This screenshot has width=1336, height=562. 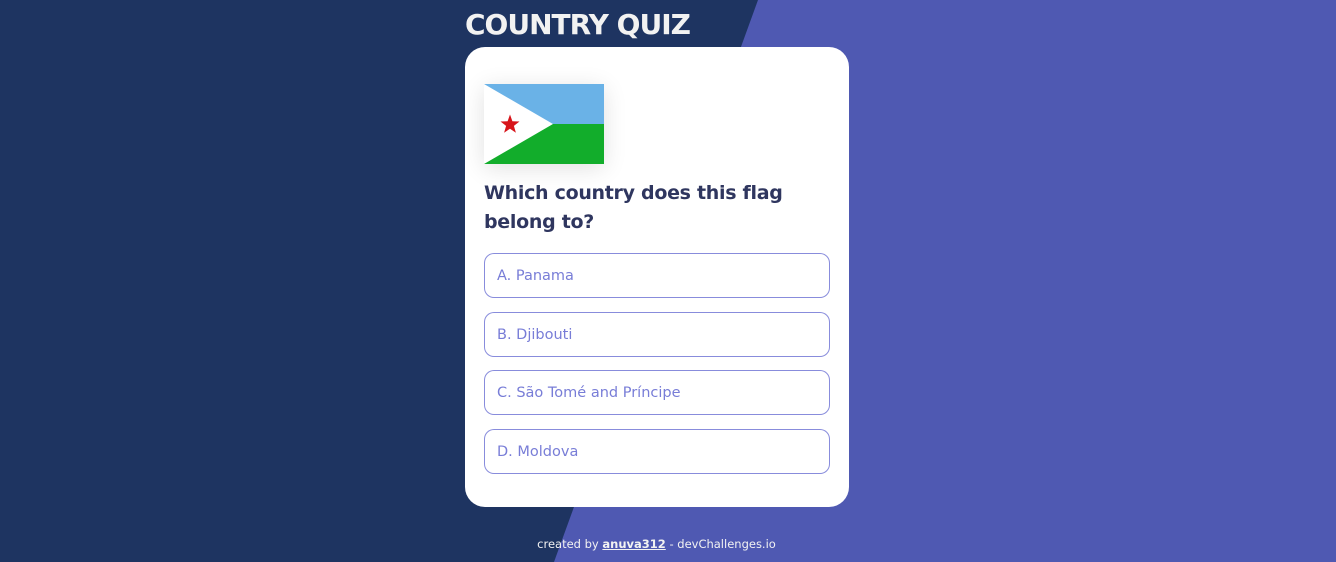 I want to click on answer-option-c: C. São Tomé and Príncipe, so click(x=657, y=392).